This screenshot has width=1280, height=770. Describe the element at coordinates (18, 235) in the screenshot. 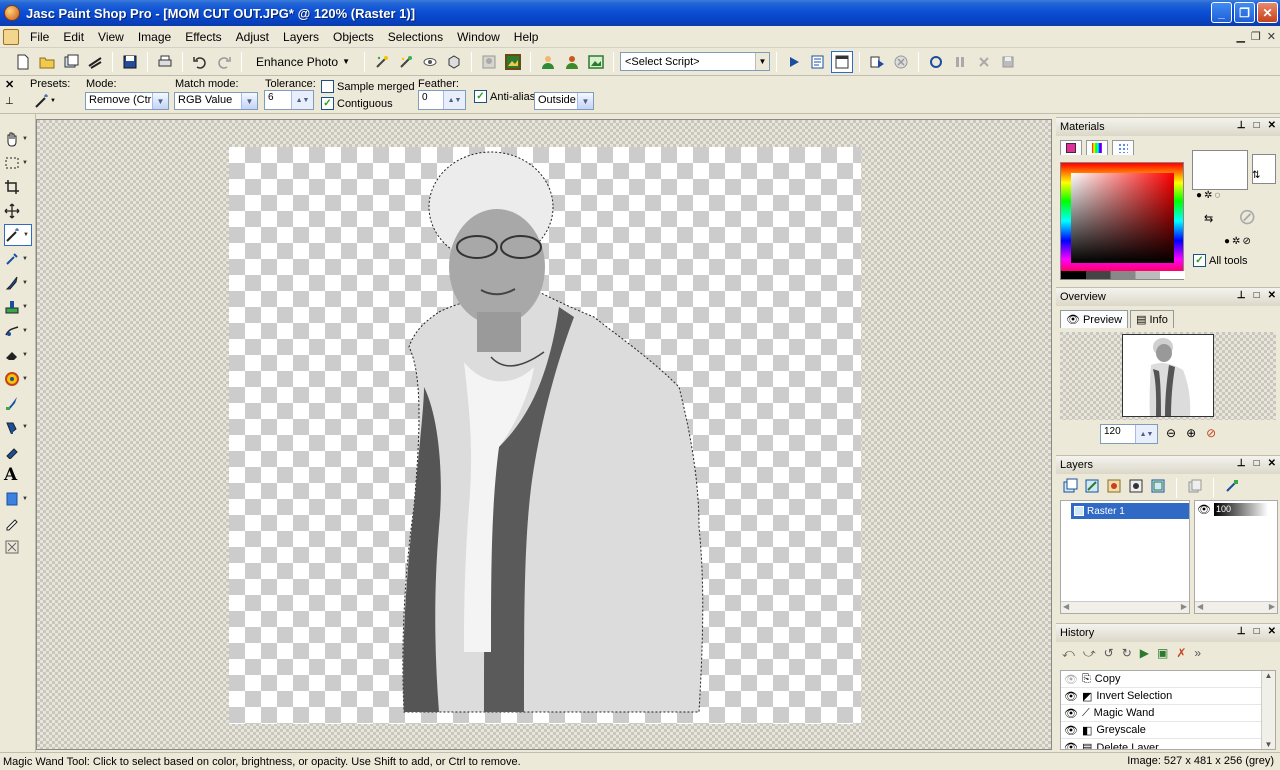

I see `magic-wand-tool: ▼` at that location.